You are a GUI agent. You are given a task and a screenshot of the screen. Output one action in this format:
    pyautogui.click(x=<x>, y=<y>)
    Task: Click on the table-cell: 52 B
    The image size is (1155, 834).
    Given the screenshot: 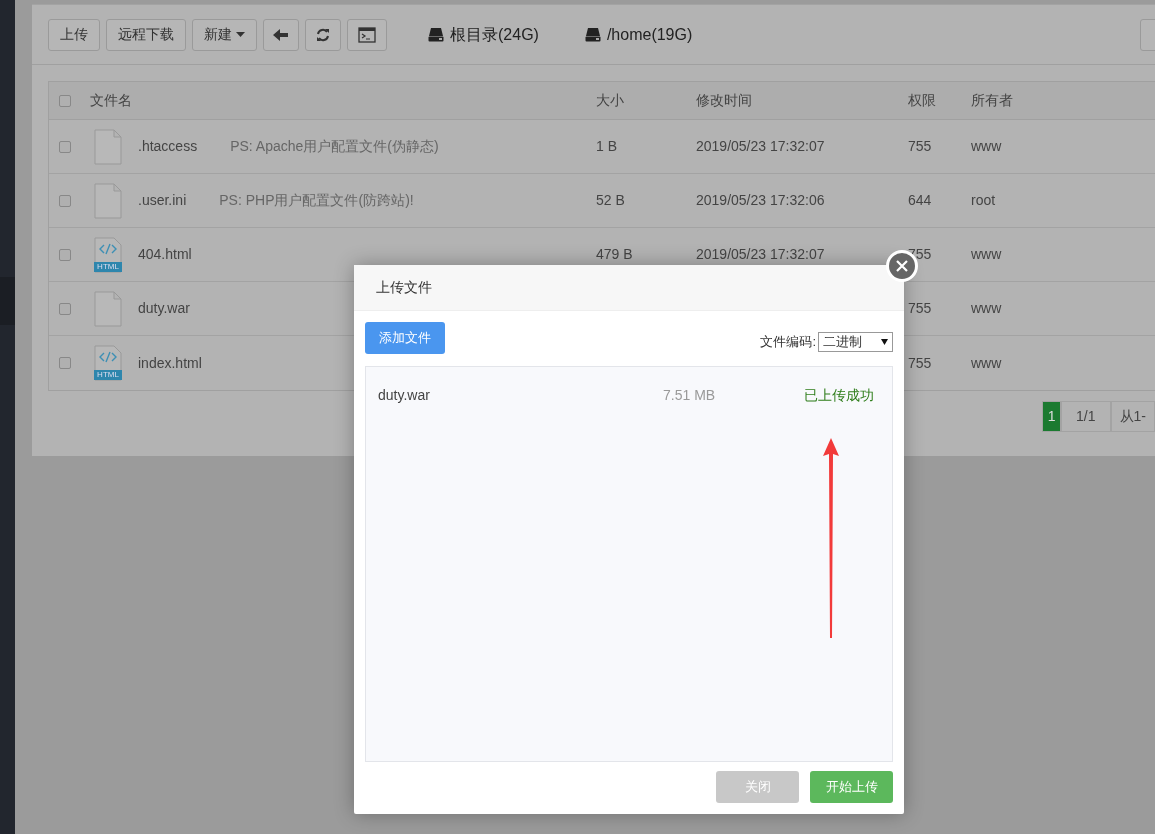 What is the action you would take?
    pyautogui.click(x=610, y=200)
    